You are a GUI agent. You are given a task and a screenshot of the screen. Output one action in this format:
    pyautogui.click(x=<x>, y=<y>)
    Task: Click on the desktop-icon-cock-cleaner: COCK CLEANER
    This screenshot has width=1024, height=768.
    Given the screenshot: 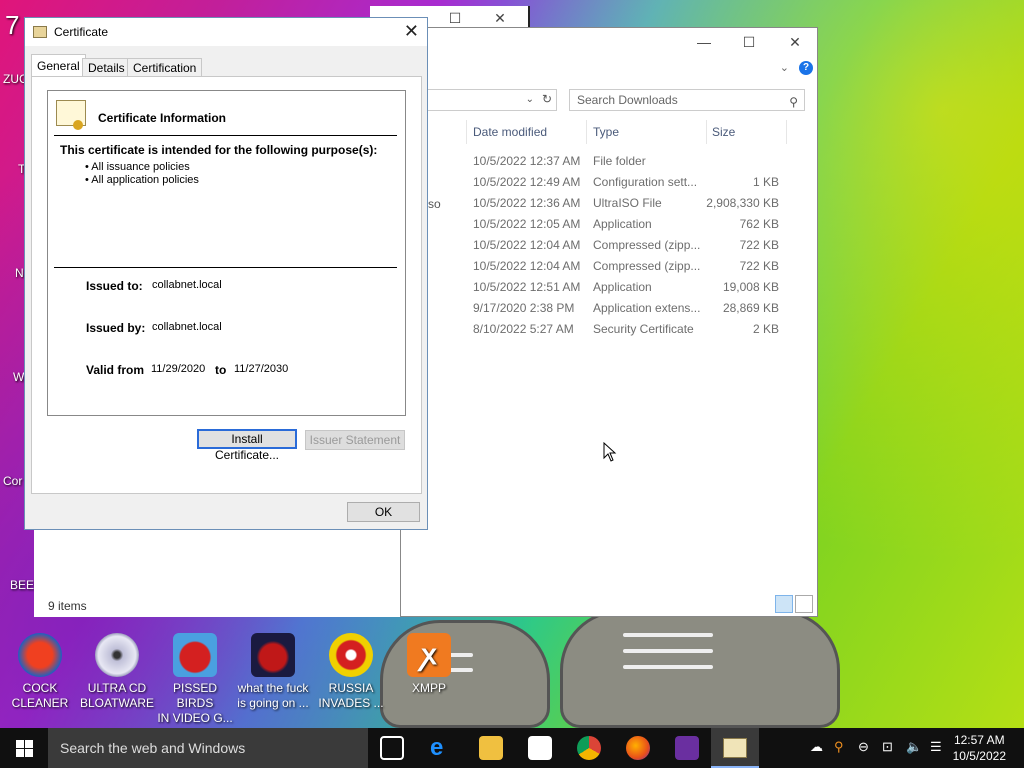 What is the action you would take?
    pyautogui.click(x=40, y=672)
    